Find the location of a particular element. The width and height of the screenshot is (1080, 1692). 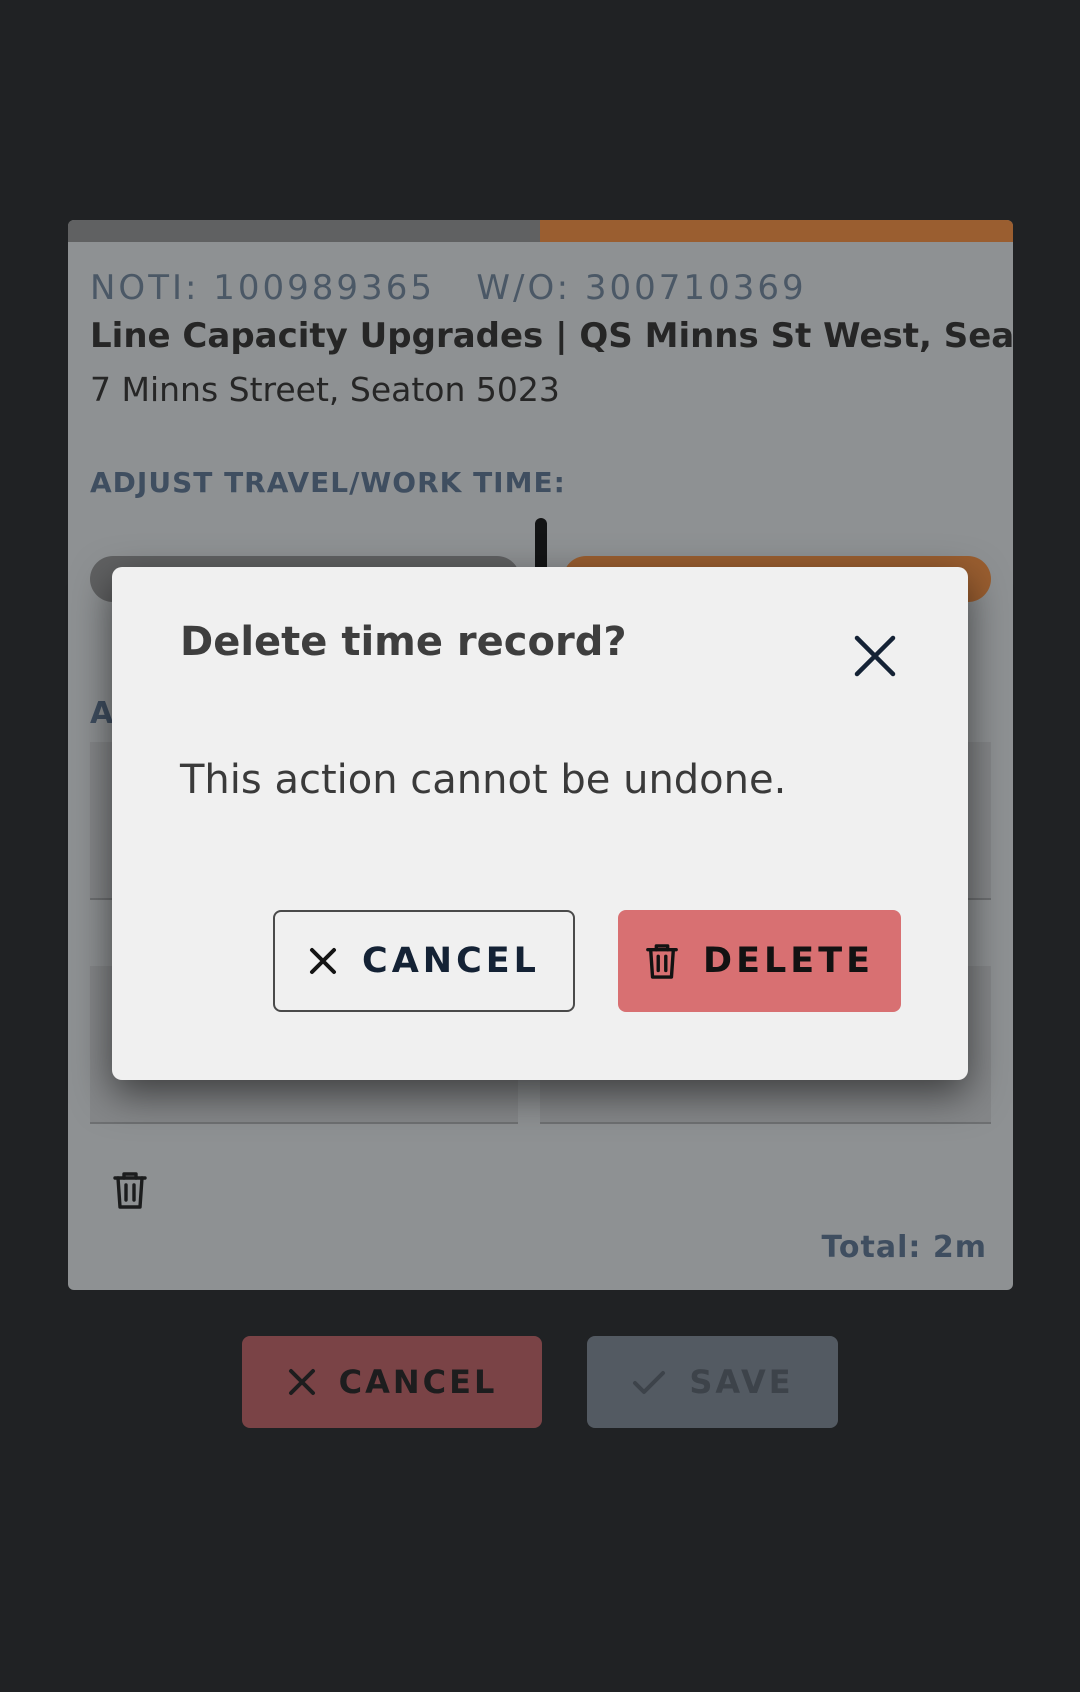

dialog-title: Delete time record? is located at coordinates (403, 642).